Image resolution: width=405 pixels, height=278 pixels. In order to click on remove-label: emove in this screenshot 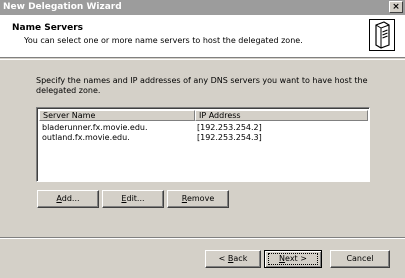, I will do `click(200, 198)`.